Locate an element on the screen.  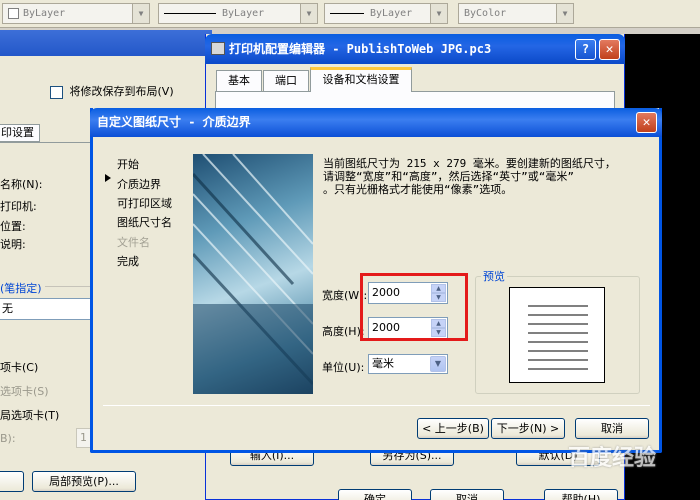
save-to-layout-checkbox: 将修改保存到布局(V) is located at coordinates (112, 91).